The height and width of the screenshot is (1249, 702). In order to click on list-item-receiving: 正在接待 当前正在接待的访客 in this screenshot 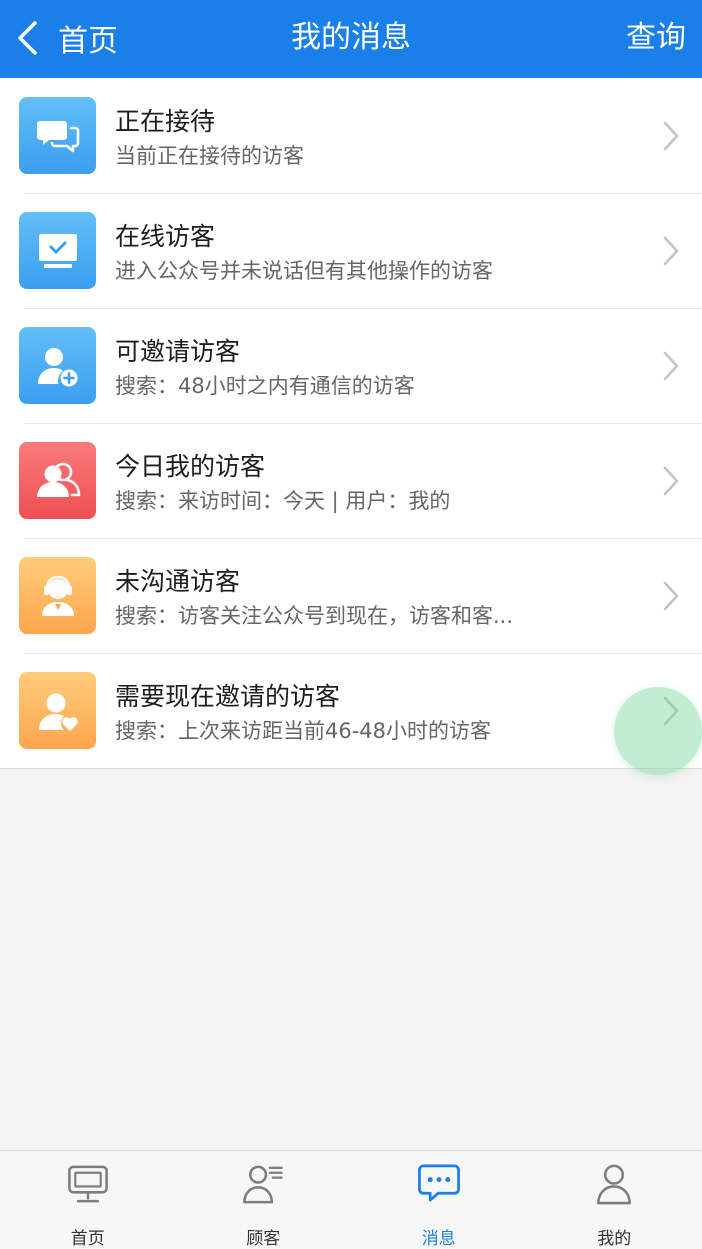, I will do `click(351, 135)`.